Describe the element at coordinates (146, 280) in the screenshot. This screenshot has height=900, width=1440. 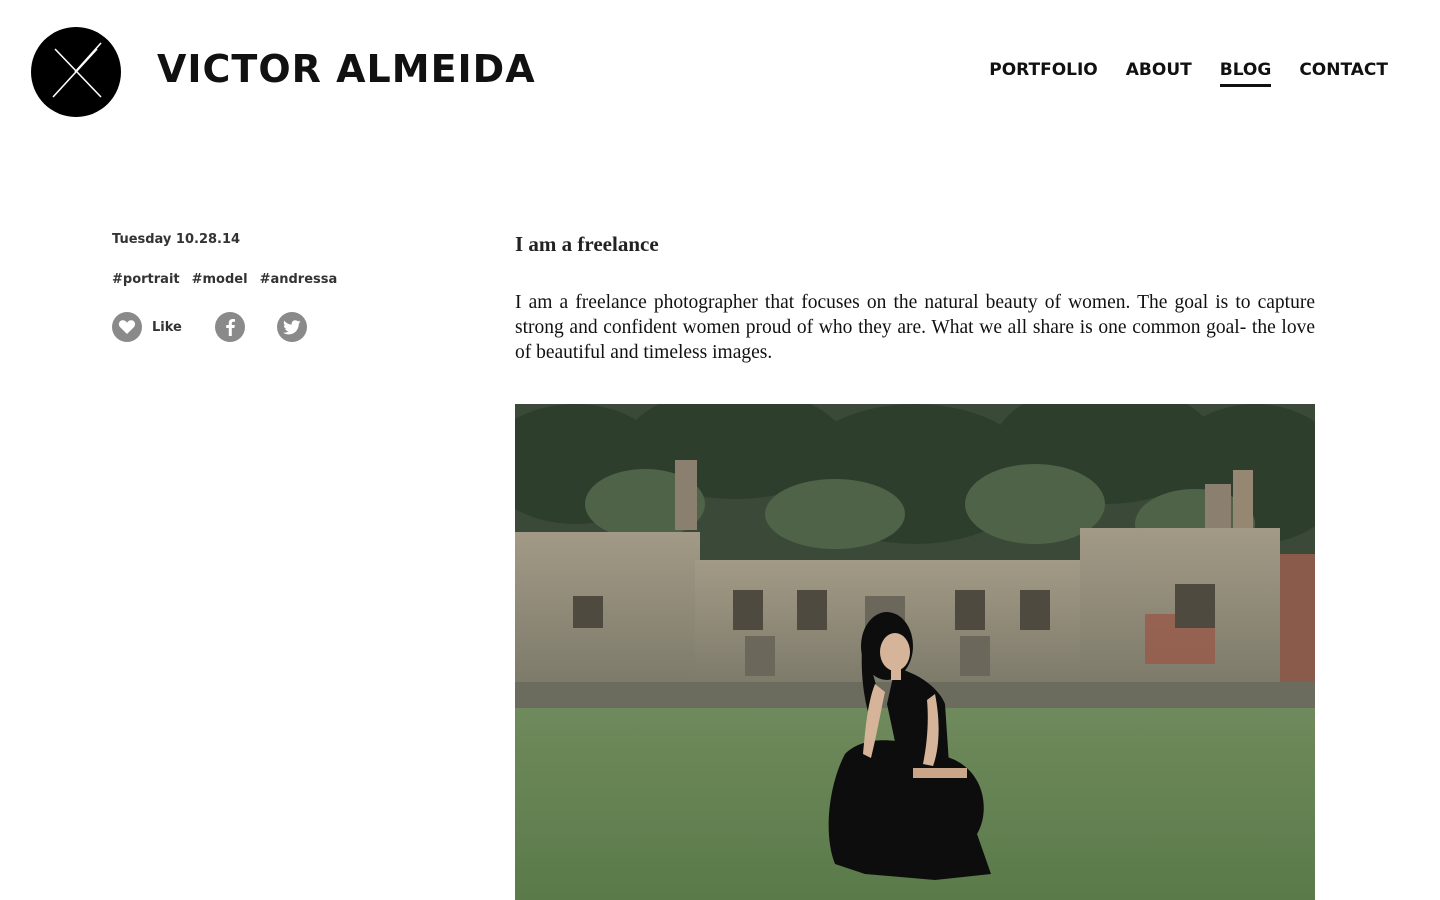
I see `tag-portrait: #portrait` at that location.